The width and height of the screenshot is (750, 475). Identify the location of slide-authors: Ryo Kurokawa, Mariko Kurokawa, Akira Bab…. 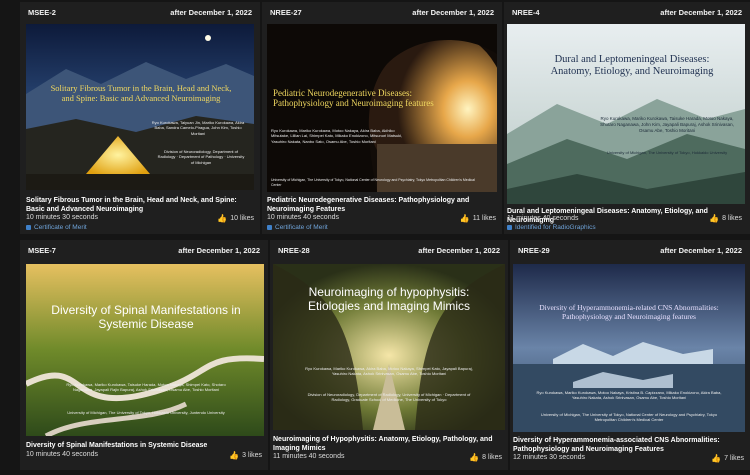
(389, 371).